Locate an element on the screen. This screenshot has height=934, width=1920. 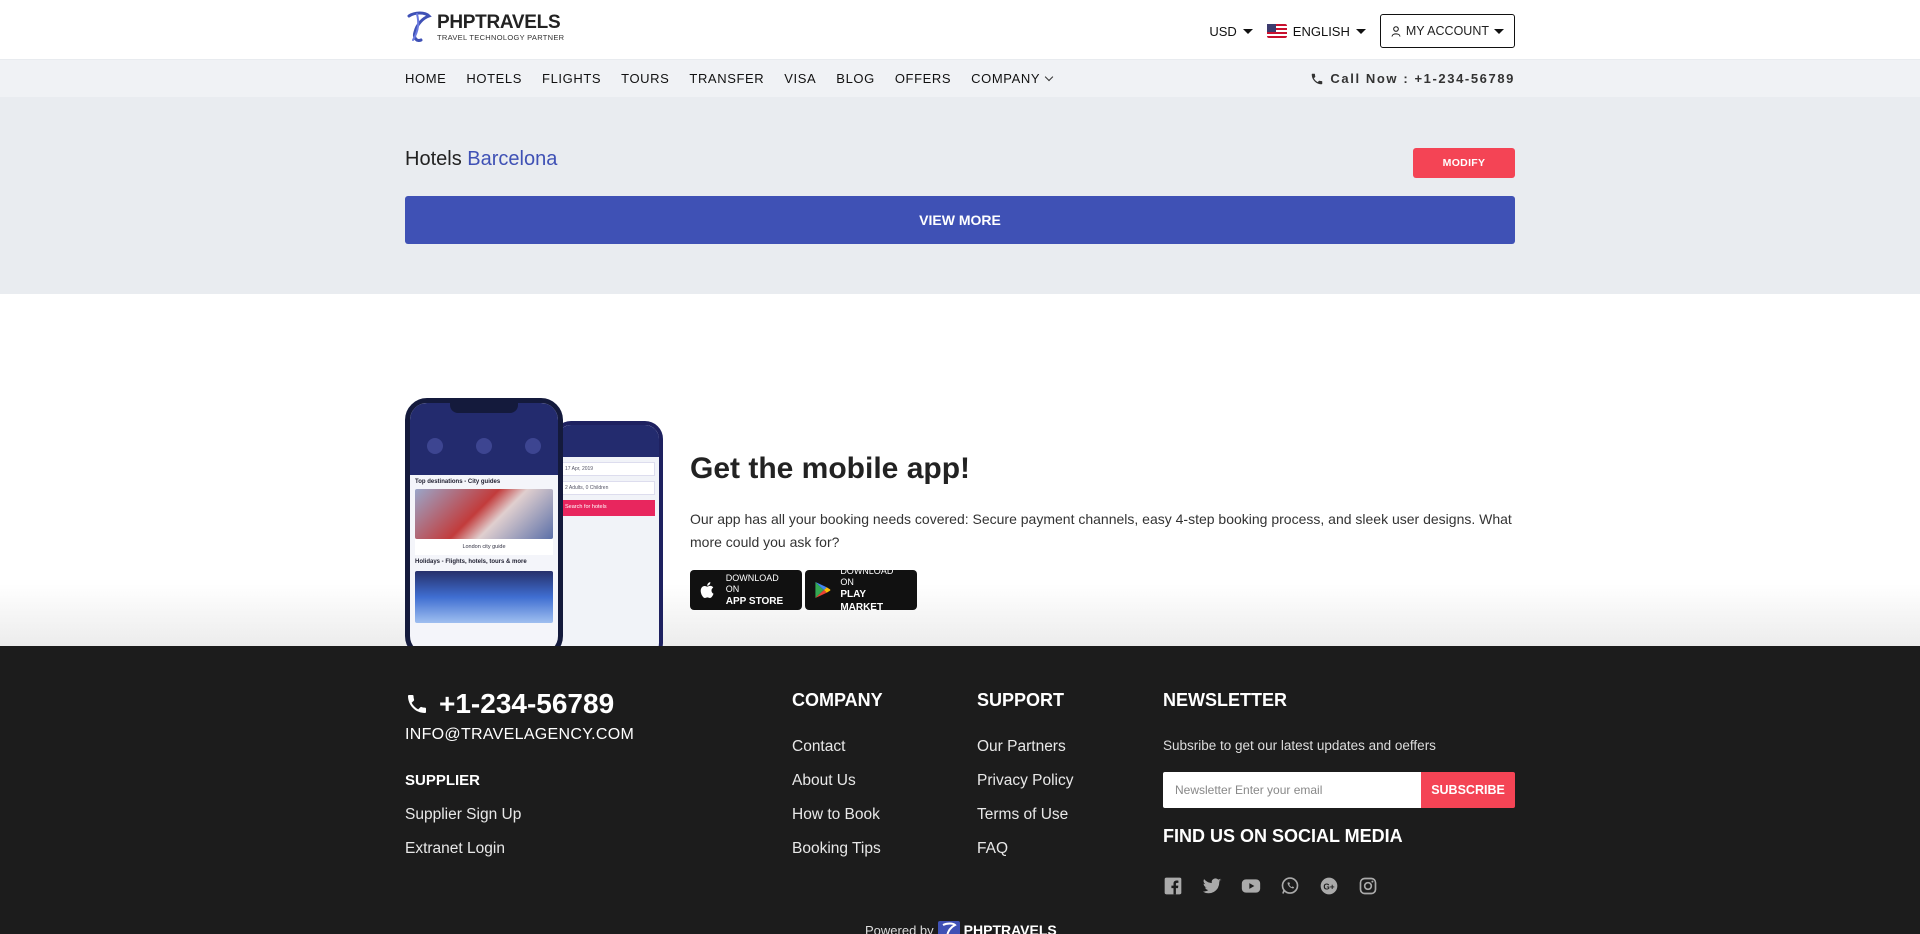
view-more-button: VIEW MORE is located at coordinates (960, 220).